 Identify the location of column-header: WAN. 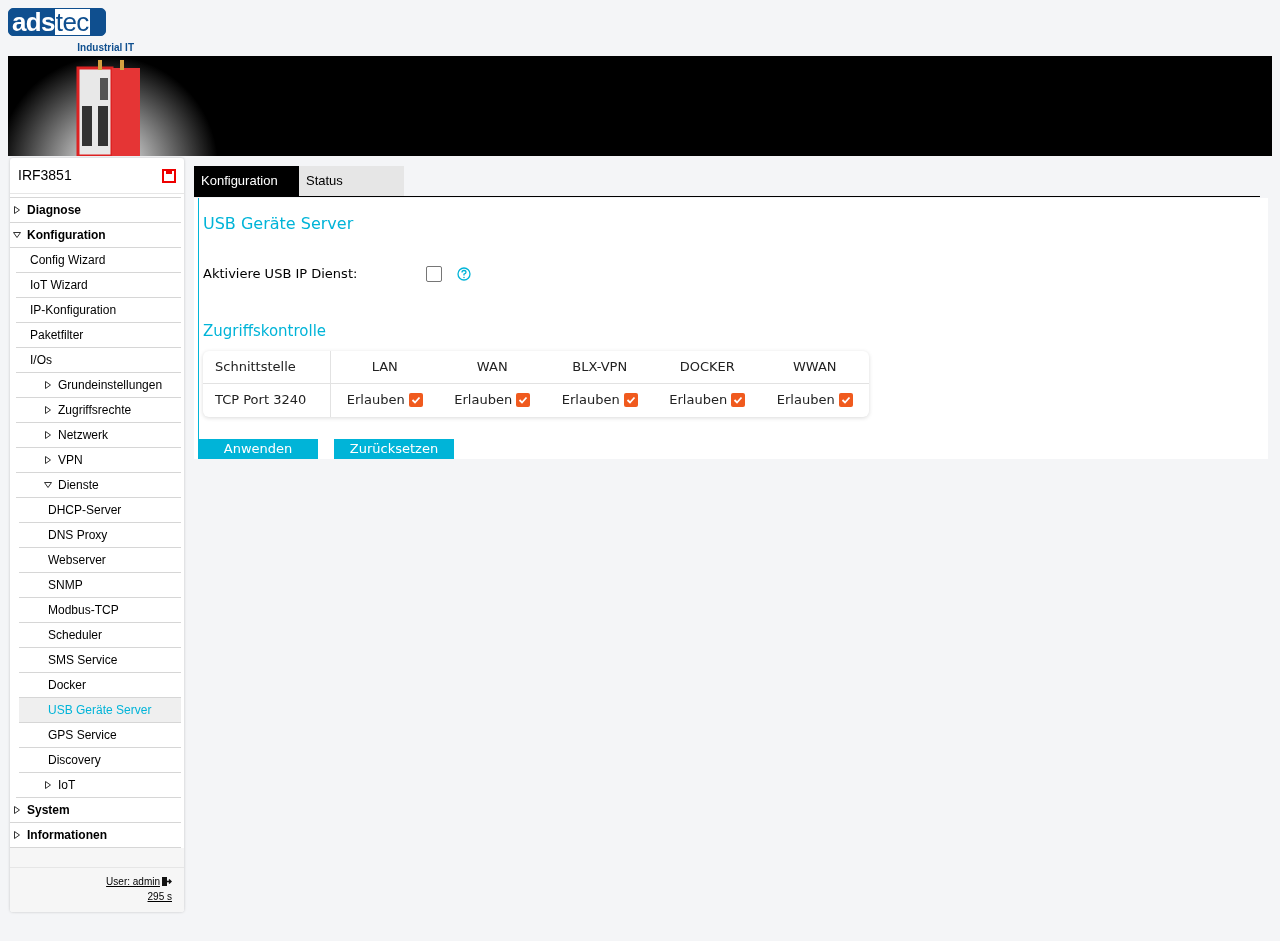
(492, 367).